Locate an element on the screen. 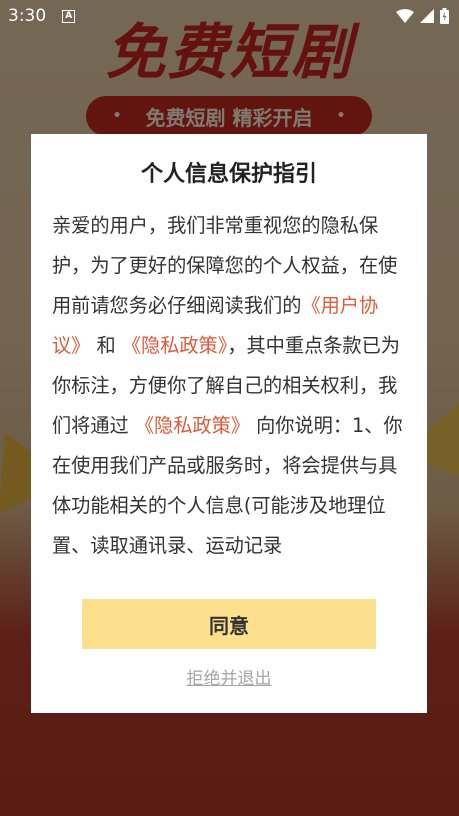  privacy-policy-link-2: 《隐私政策》 is located at coordinates (192, 425).